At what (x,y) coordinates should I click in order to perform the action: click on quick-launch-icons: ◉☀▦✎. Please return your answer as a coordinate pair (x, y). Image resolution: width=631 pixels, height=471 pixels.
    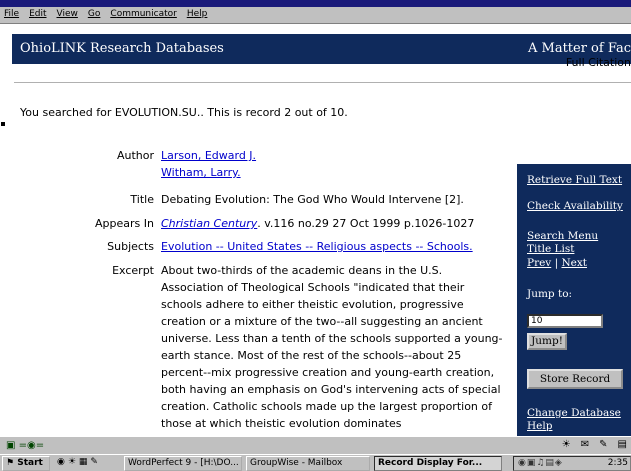
    Looking at the image, I should click on (79, 462).